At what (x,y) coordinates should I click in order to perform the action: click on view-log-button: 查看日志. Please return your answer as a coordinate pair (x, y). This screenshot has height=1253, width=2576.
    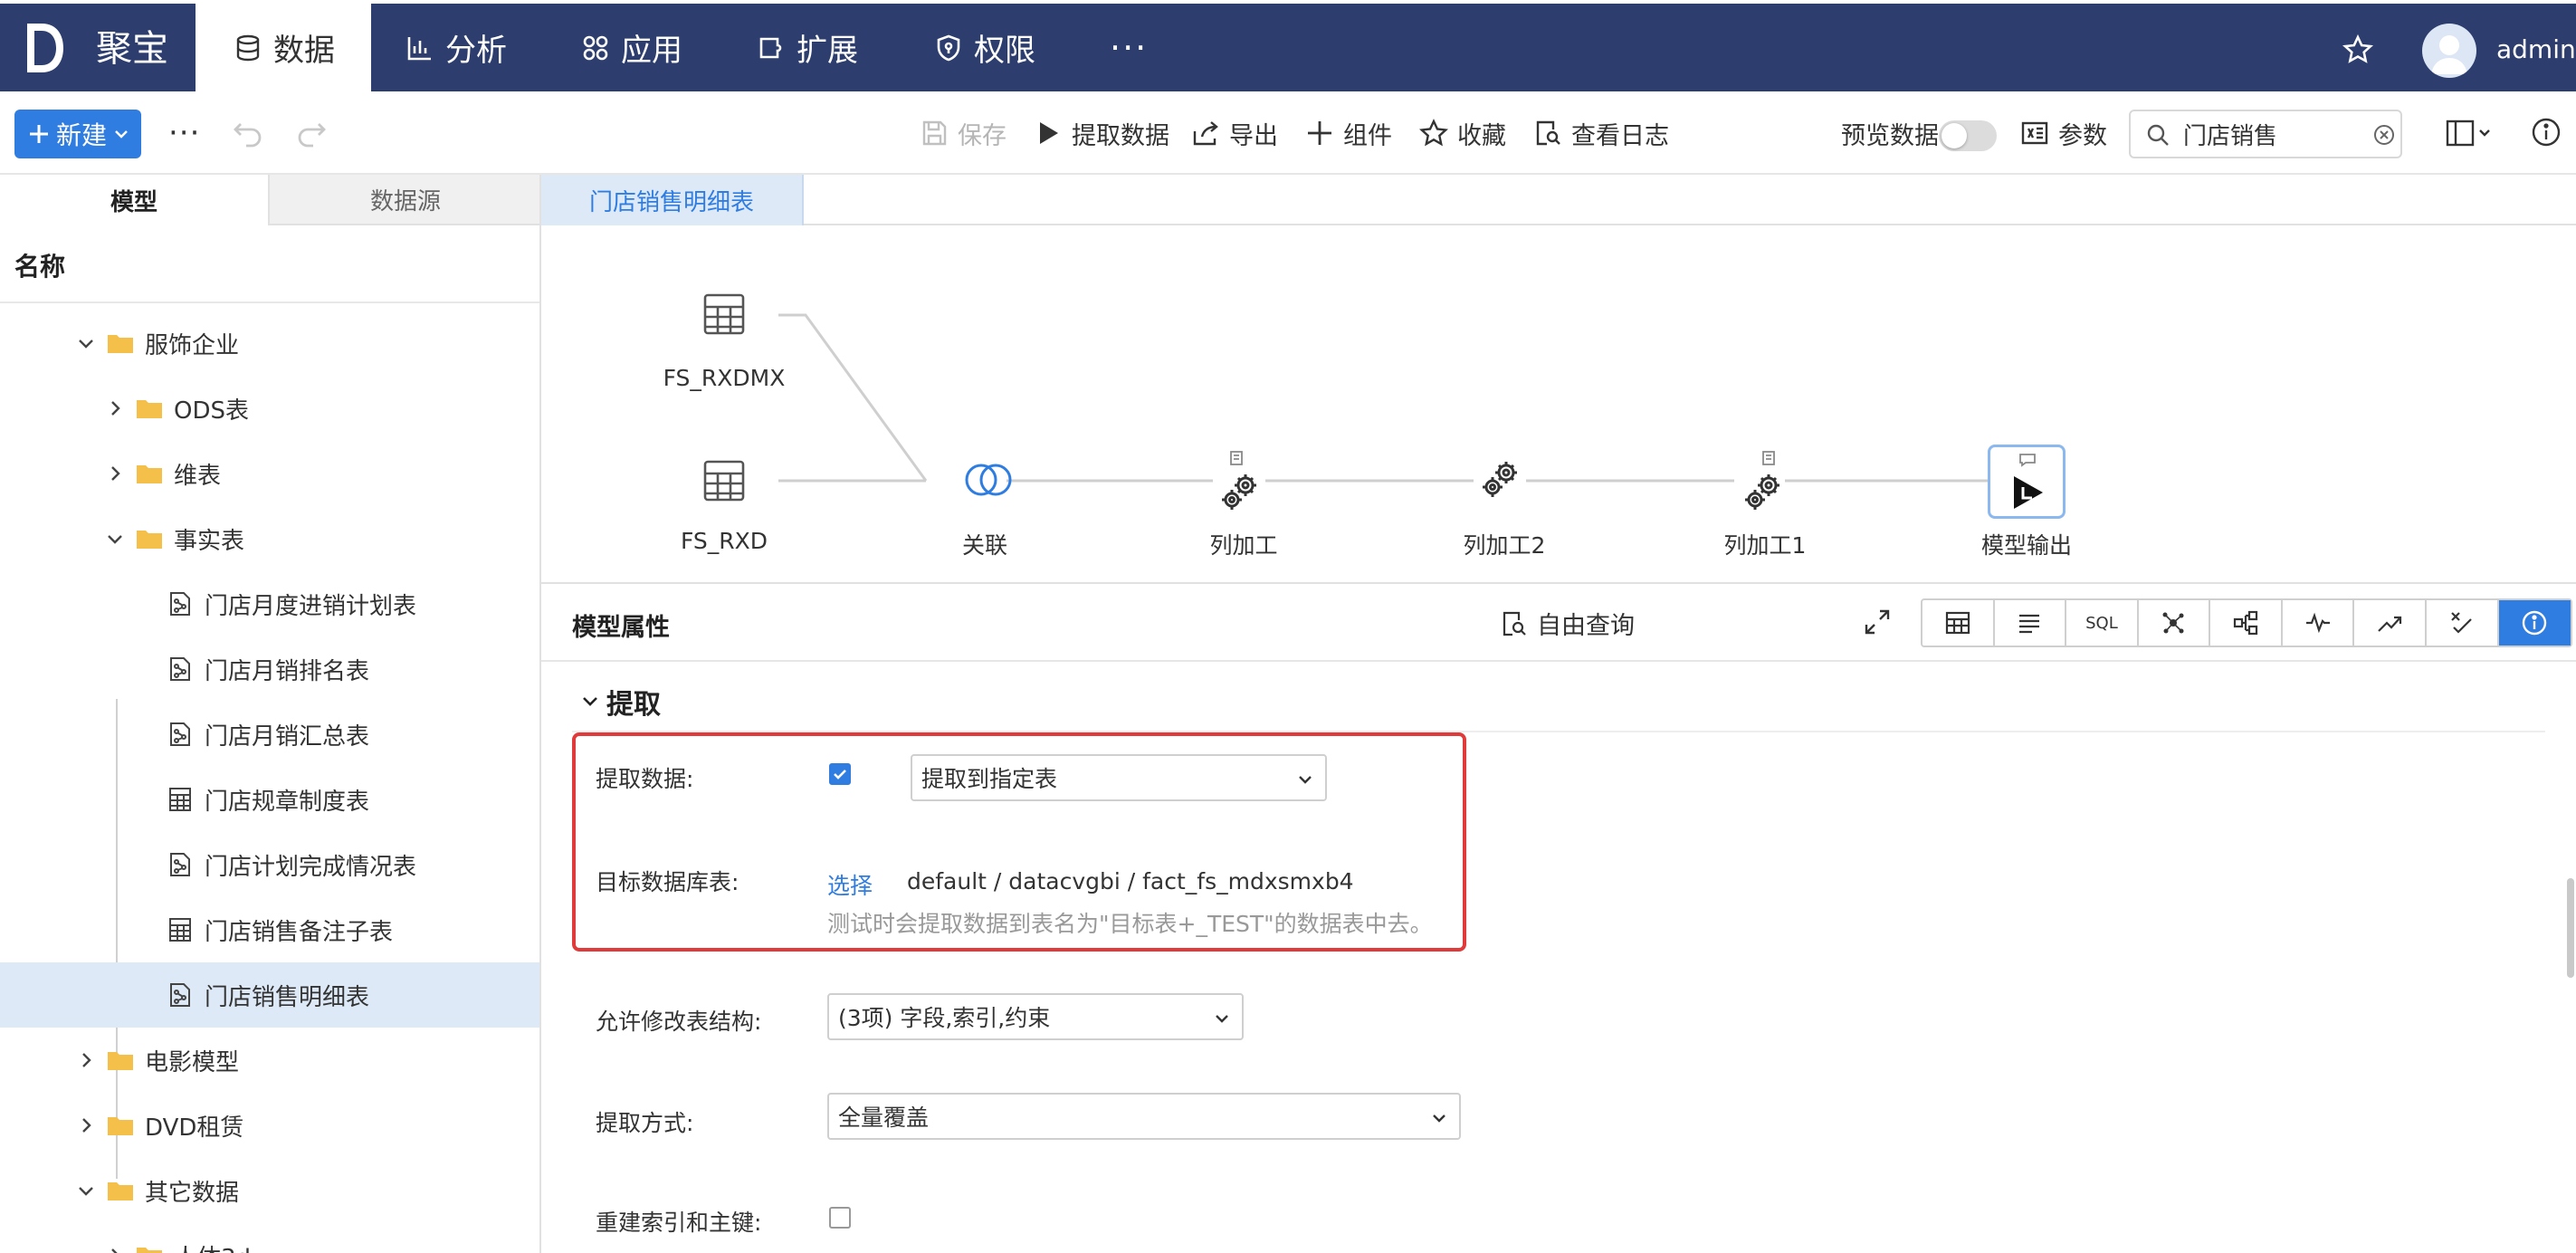
    Looking at the image, I should click on (1601, 133).